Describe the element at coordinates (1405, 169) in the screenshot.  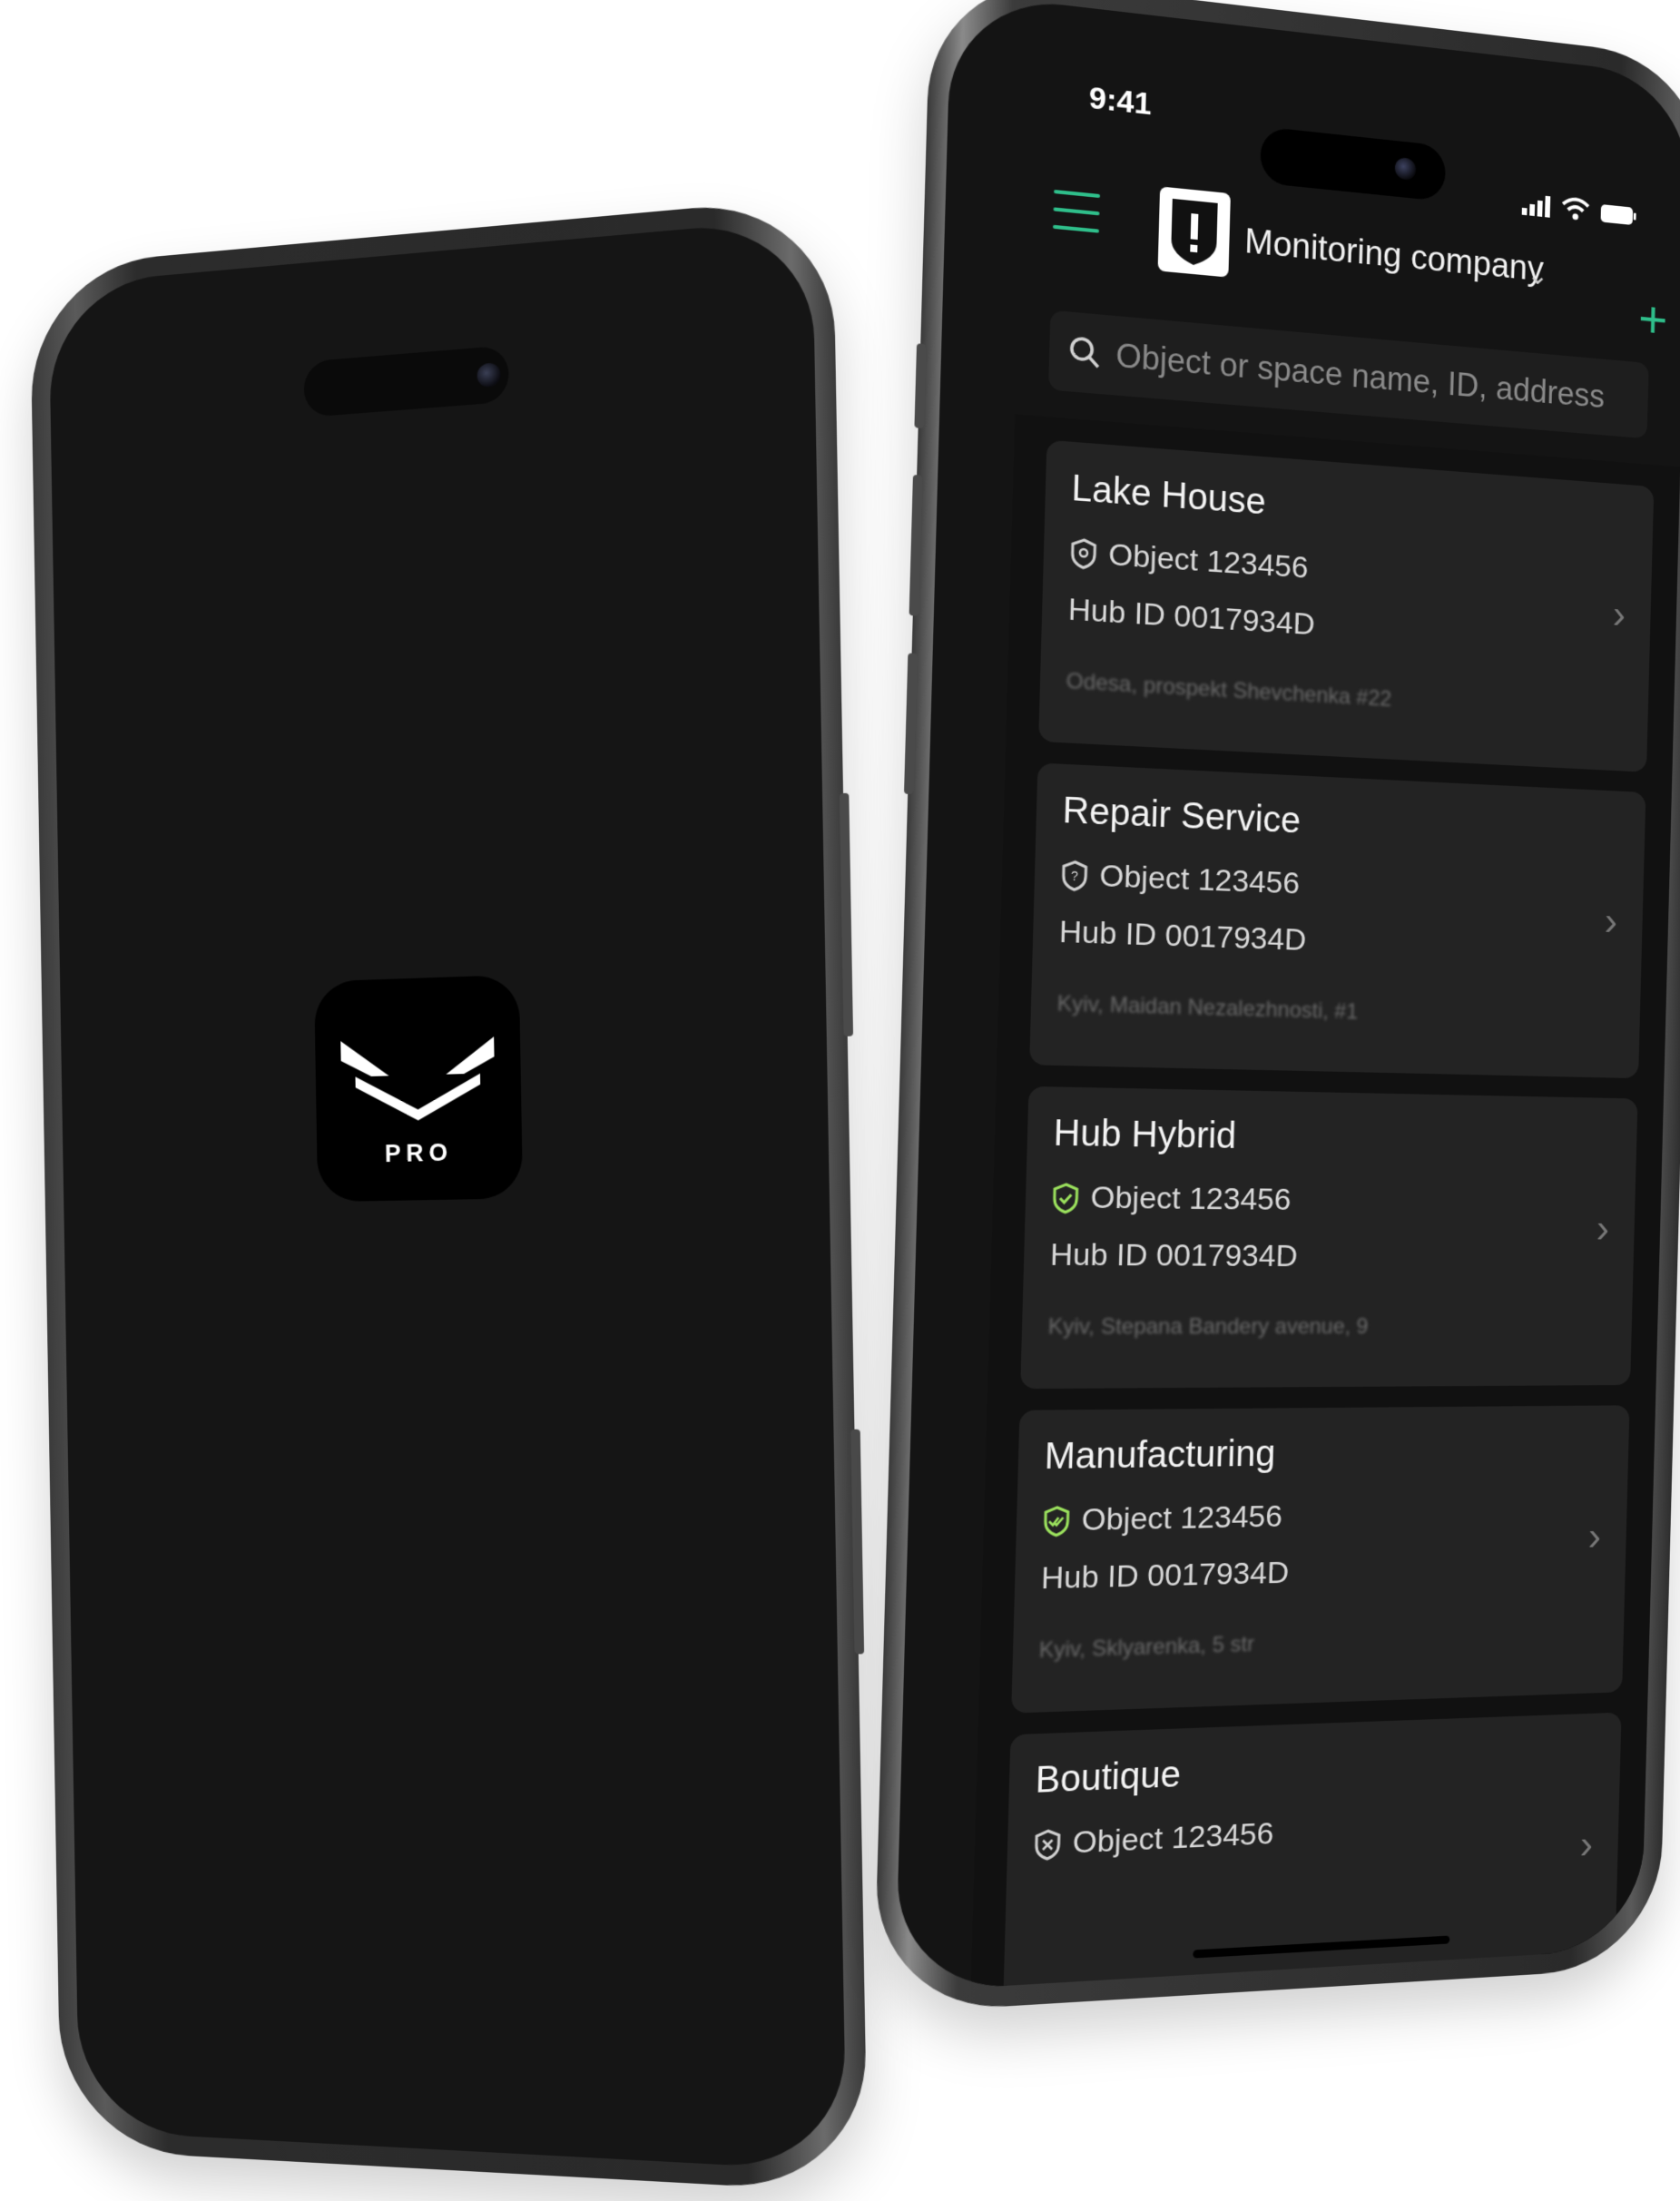
I see `front-camera` at that location.